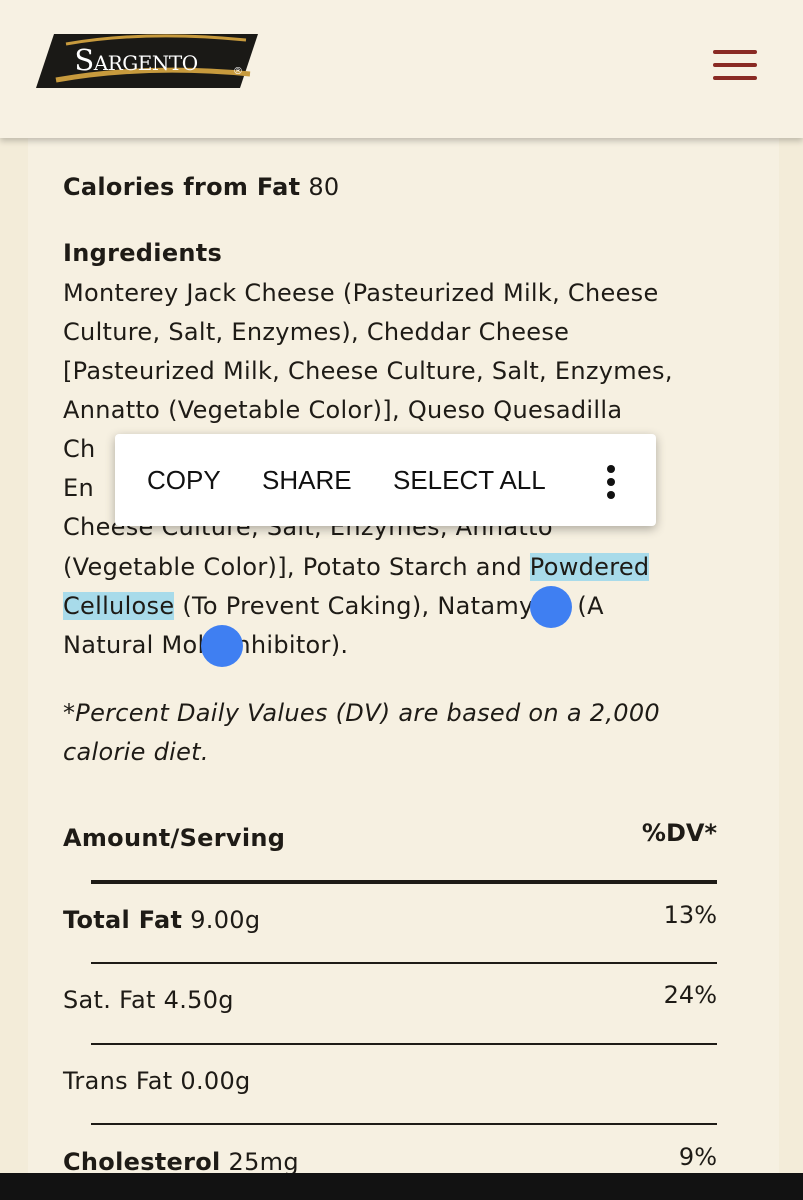 The height and width of the screenshot is (1200, 803). I want to click on nutrient-amount: 9.00g, so click(225, 920).